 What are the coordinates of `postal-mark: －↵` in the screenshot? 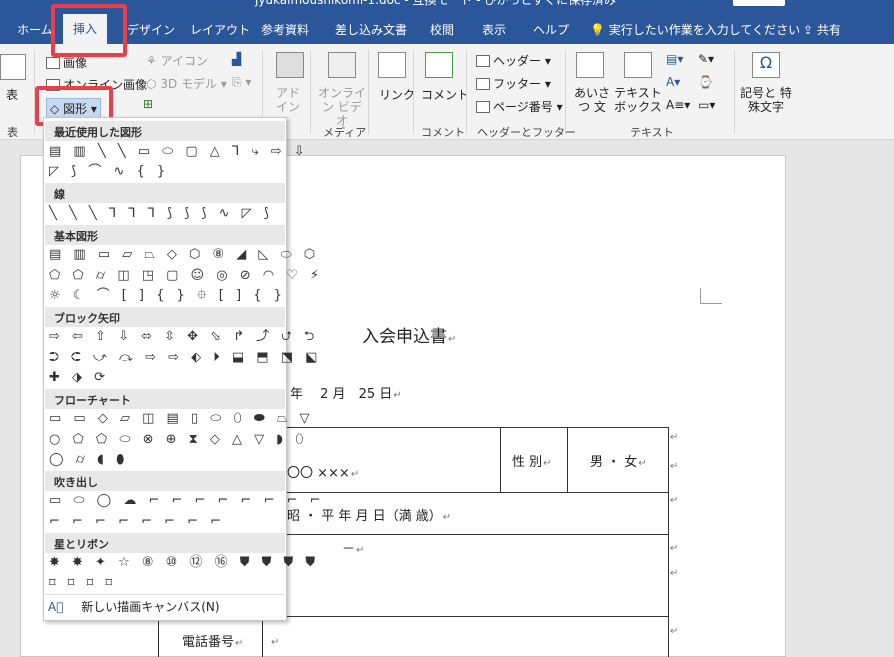 It's located at (353, 549).